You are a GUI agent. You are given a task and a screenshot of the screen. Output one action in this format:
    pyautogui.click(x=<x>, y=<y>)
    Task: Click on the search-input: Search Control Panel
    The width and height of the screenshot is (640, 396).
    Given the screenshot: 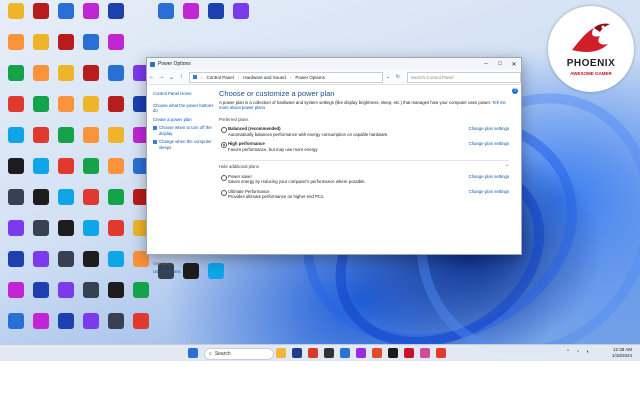 What is the action you would take?
    pyautogui.click(x=463, y=77)
    